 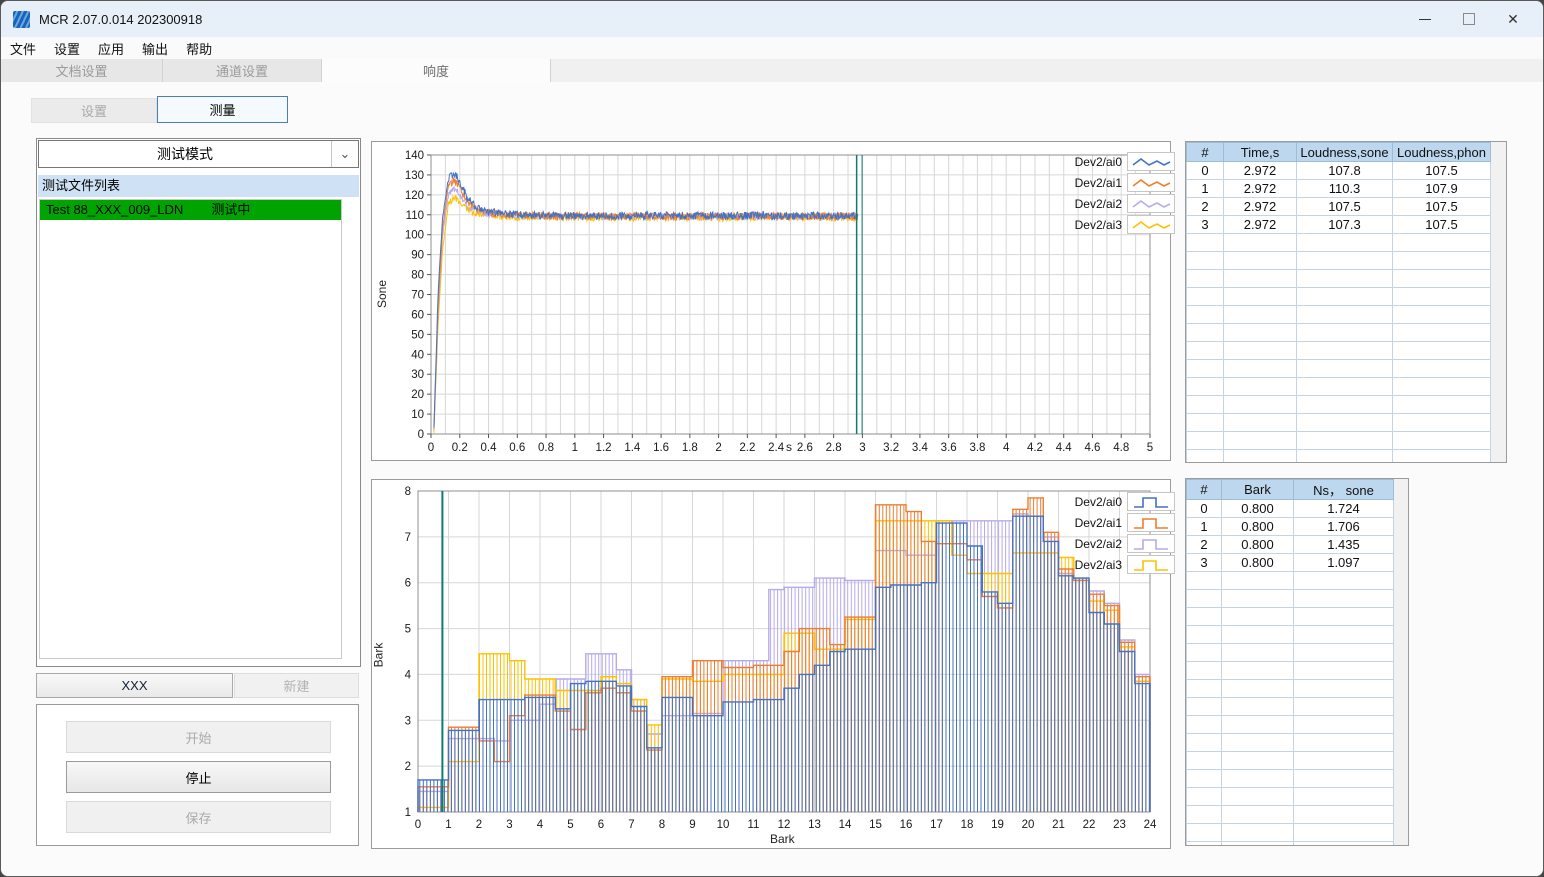 I want to click on svg-text: 70, so click(x=417, y=296).